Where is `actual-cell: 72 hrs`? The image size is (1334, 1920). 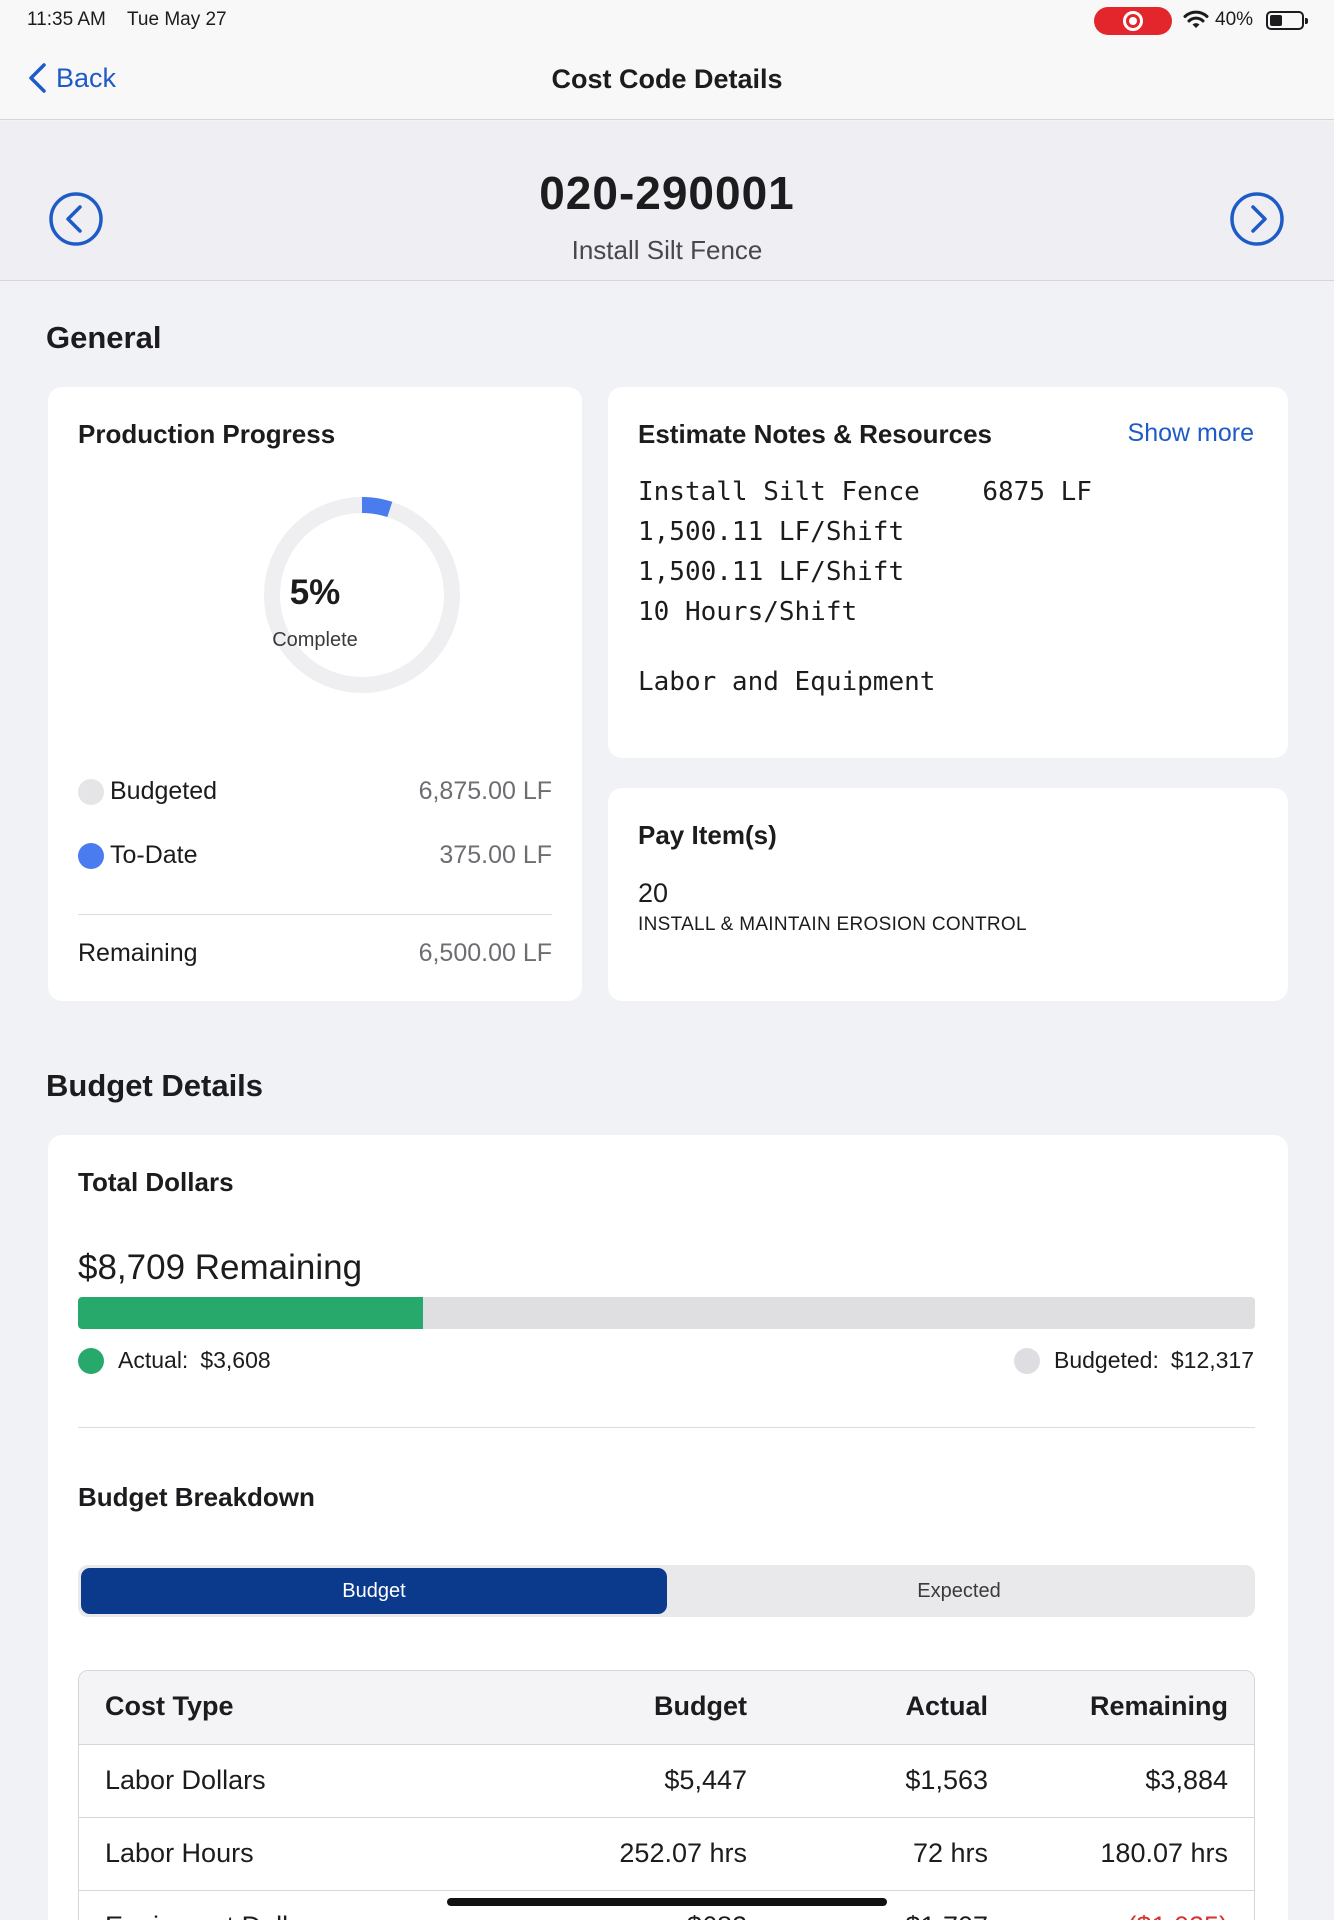
actual-cell: 72 hrs is located at coordinates (950, 1853).